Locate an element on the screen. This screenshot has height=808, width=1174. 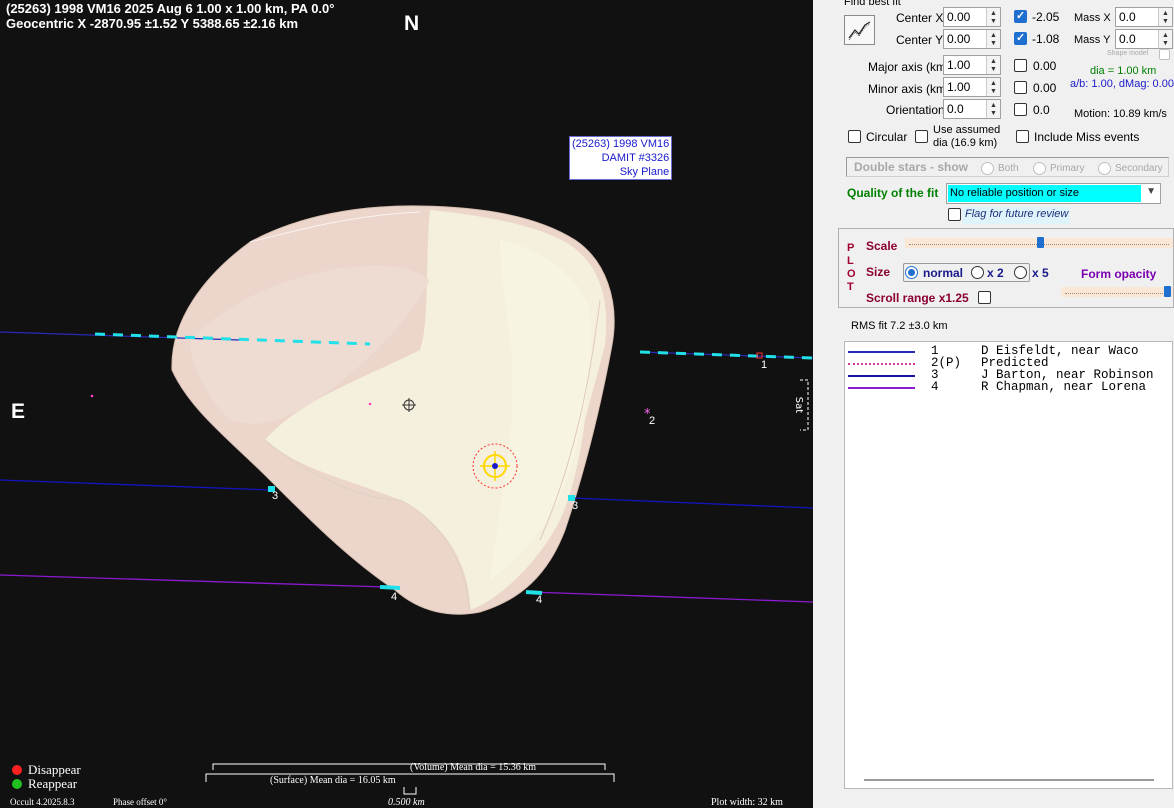
use-assumed-label: Use assumed dia (16.9 km) is located at coordinates (966, 137).